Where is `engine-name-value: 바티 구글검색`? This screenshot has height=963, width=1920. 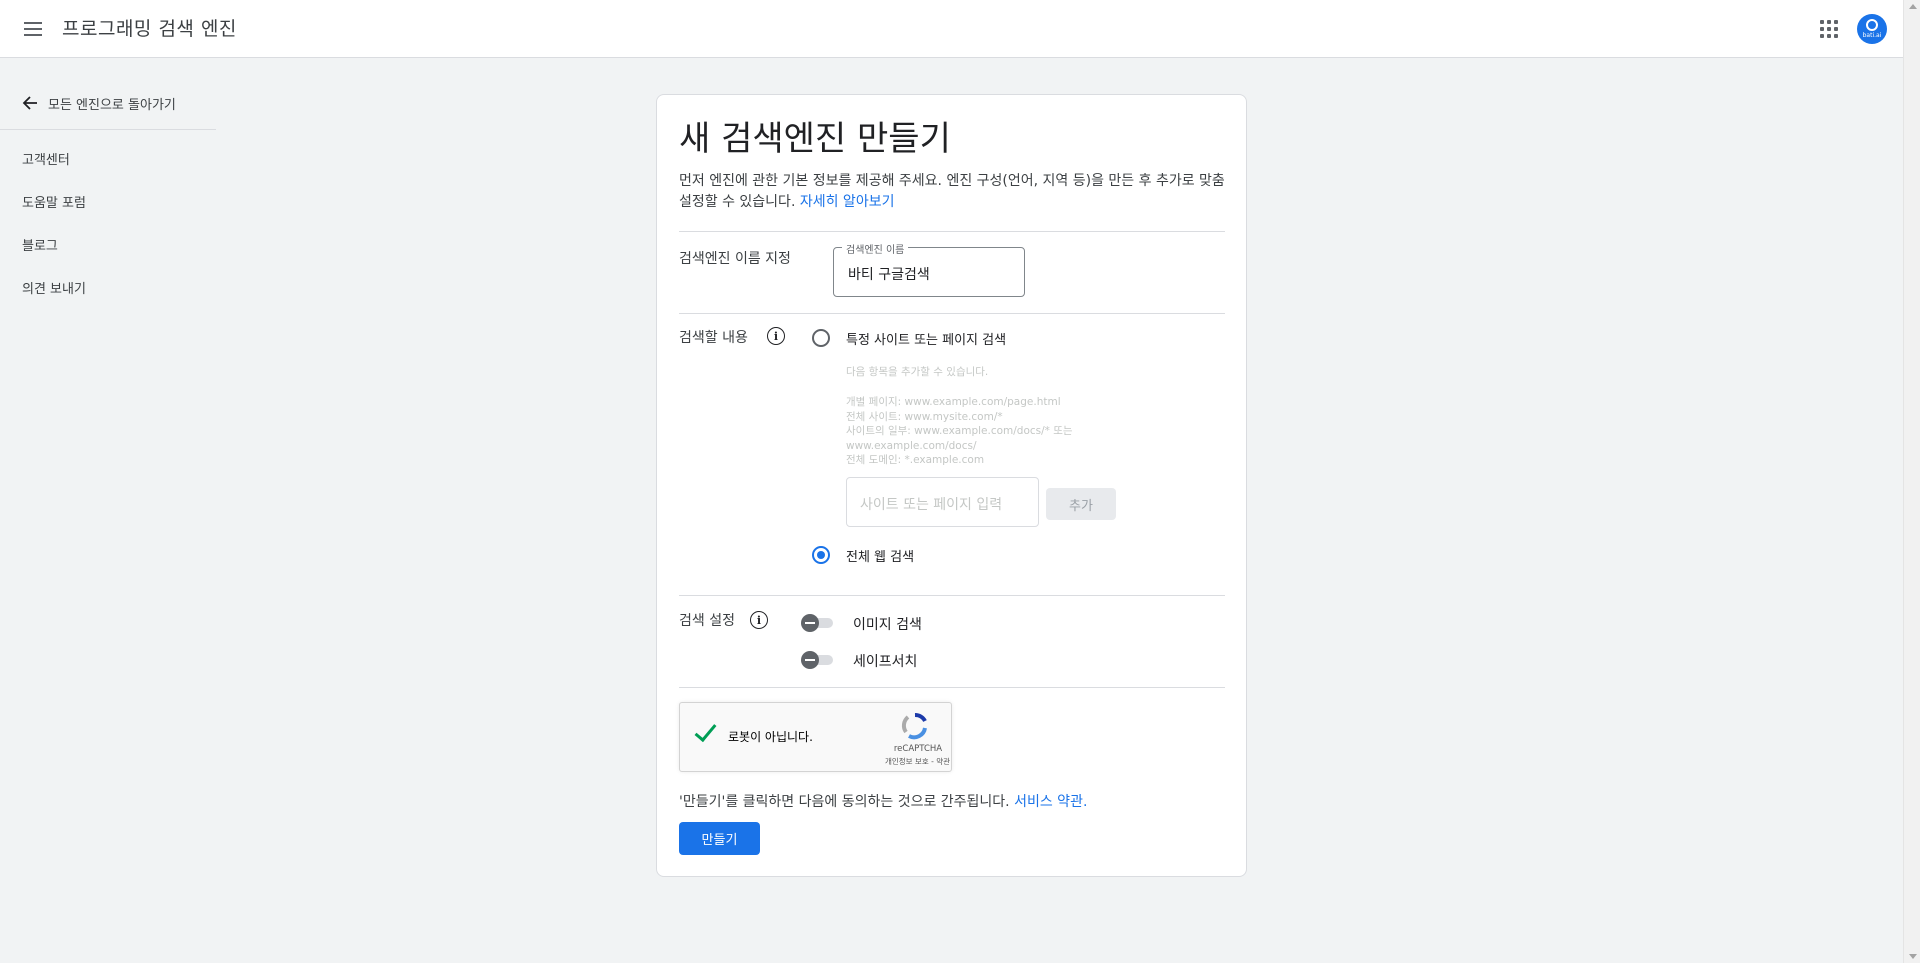
engine-name-value: 바티 구글검색 is located at coordinates (889, 275).